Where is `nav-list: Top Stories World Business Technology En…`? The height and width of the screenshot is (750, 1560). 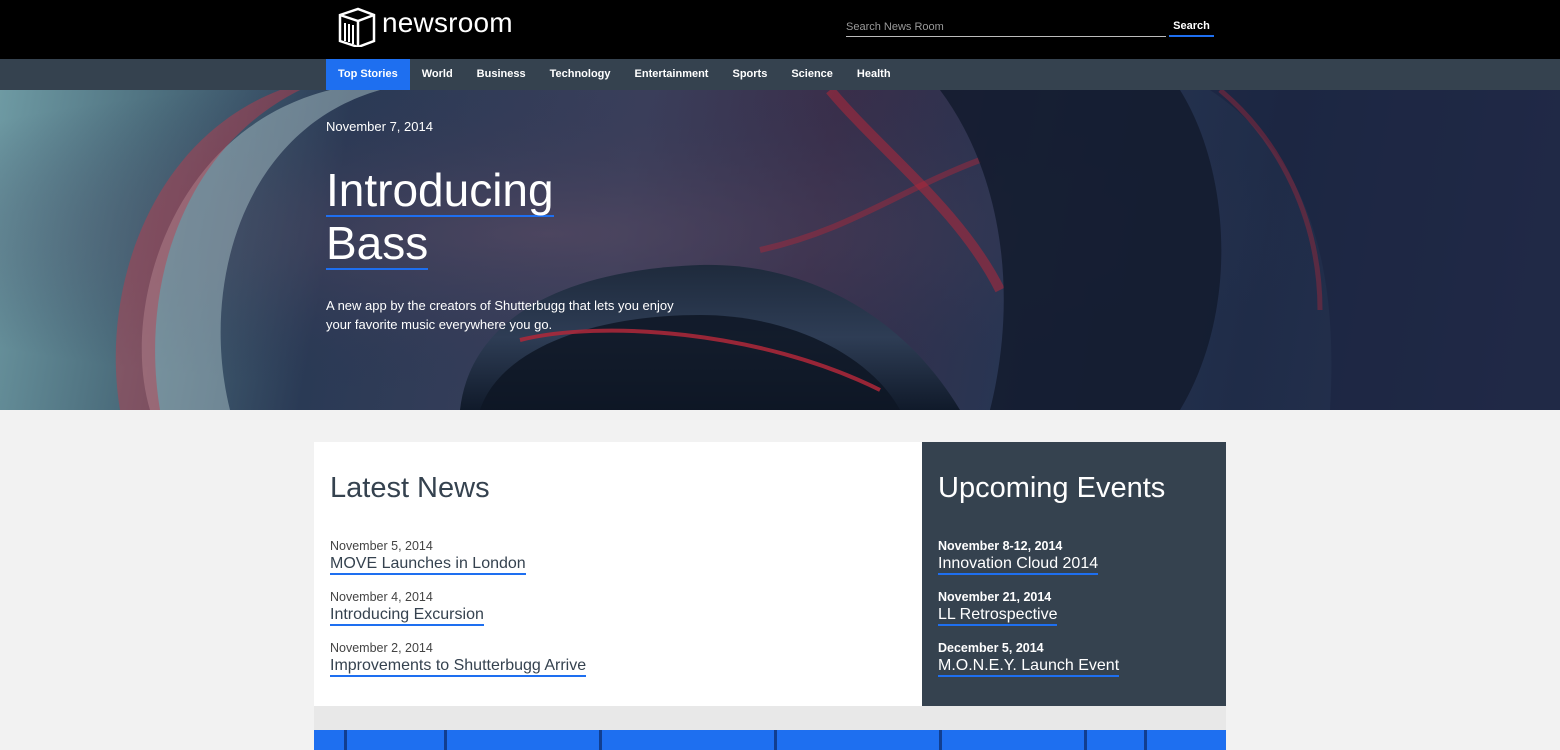 nav-list: Top Stories World Business Technology En… is located at coordinates (614, 74).